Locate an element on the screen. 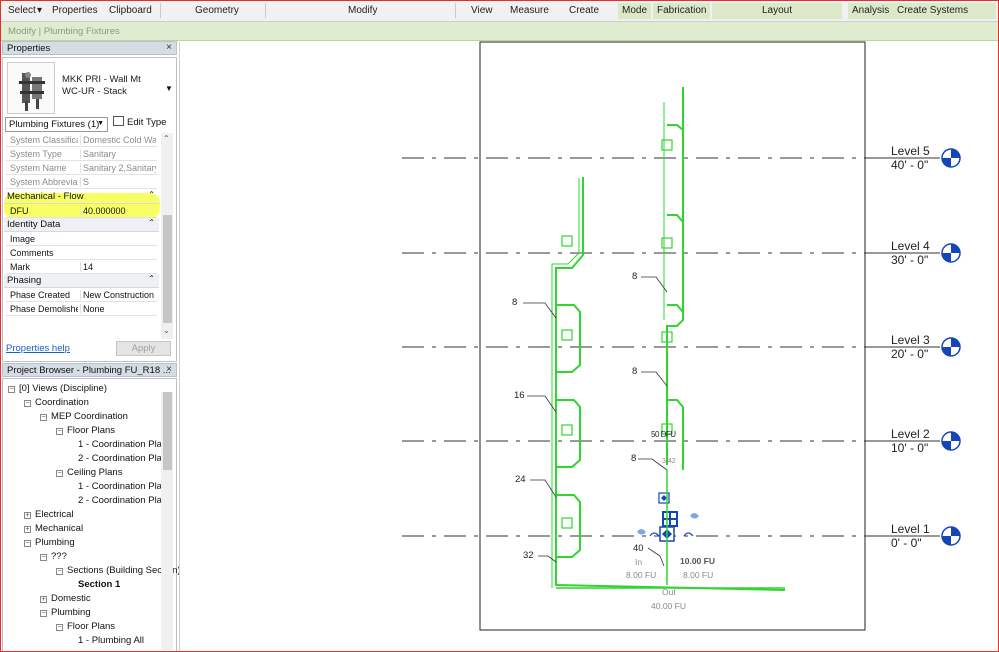 The image size is (999, 652). level-1-name: Level 1 is located at coordinates (910, 529).